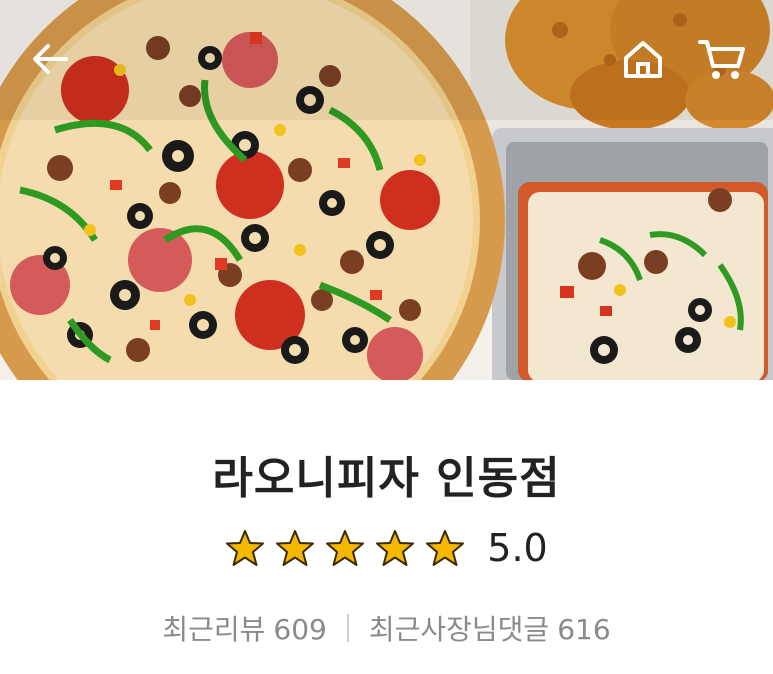  I want to click on home-icon, so click(643, 59).